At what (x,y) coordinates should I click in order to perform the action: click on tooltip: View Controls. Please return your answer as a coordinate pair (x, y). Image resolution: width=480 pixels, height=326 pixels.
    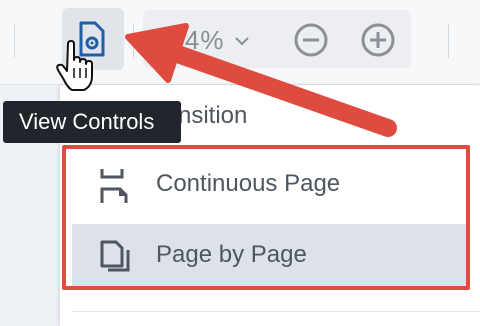
    Looking at the image, I should click on (92, 122).